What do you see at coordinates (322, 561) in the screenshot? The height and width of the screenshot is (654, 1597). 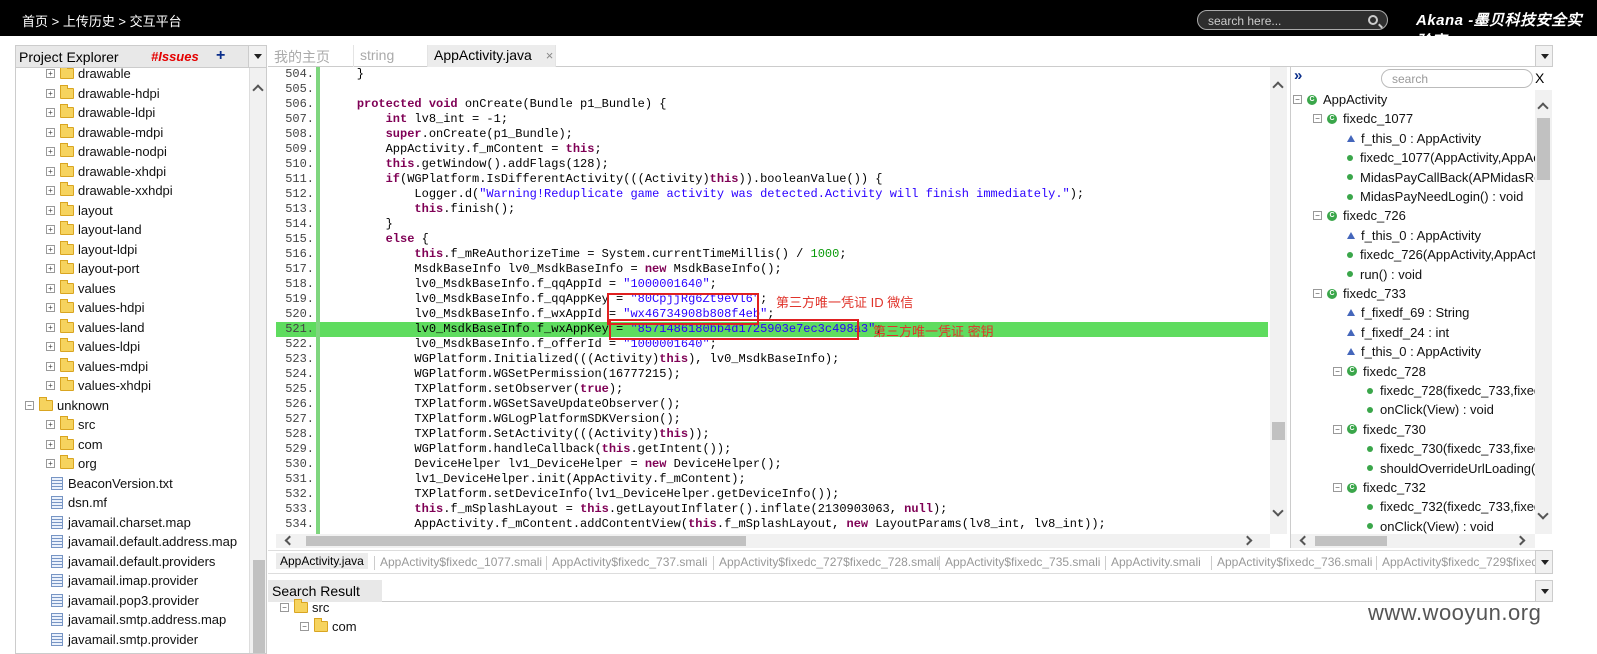 I see `file-tab: AppActivity.java` at bounding box center [322, 561].